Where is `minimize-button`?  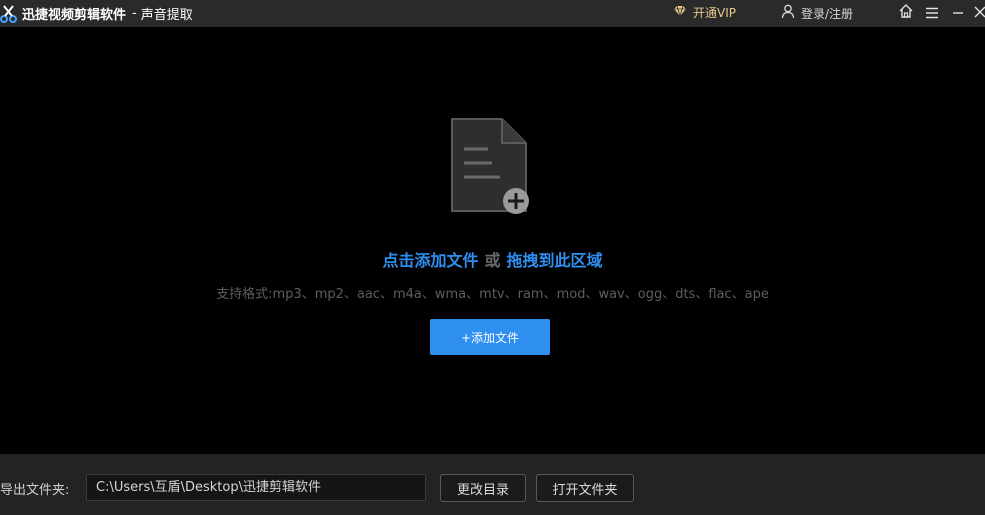
minimize-button is located at coordinates (958, 13).